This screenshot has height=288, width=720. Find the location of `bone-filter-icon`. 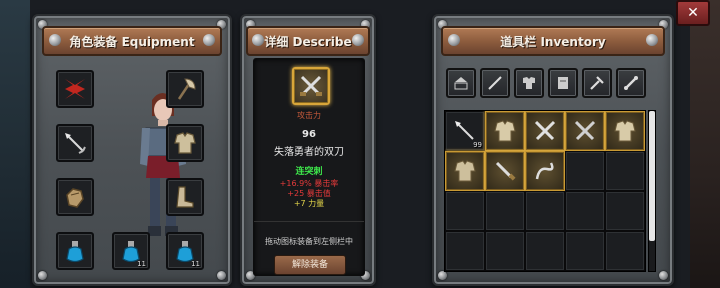

bone-filter-icon is located at coordinates (631, 83).